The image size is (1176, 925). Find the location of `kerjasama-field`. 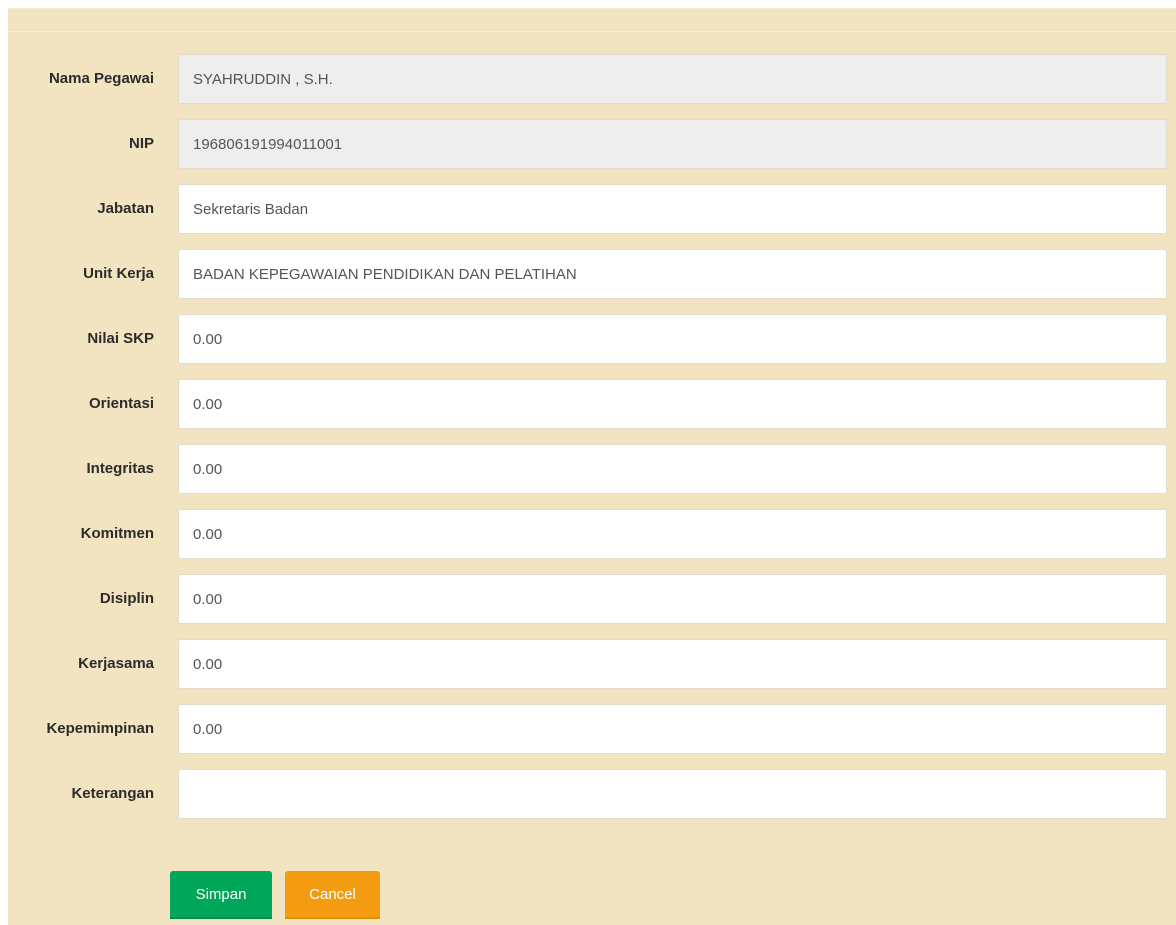

kerjasama-field is located at coordinates (672, 664).